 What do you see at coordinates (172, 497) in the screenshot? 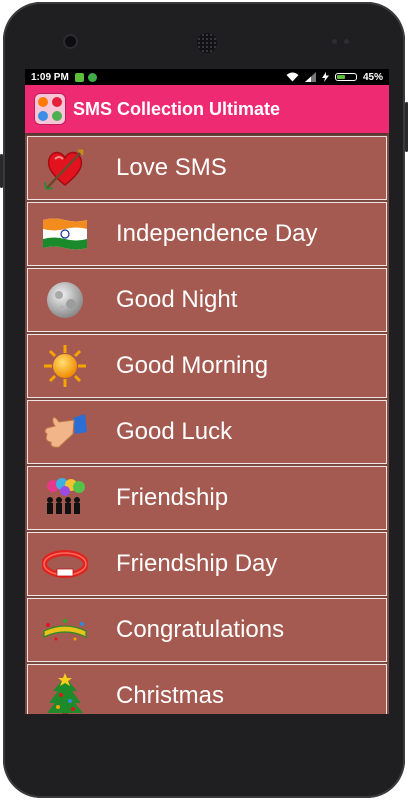
I see `list-item-label: Friendship` at bounding box center [172, 497].